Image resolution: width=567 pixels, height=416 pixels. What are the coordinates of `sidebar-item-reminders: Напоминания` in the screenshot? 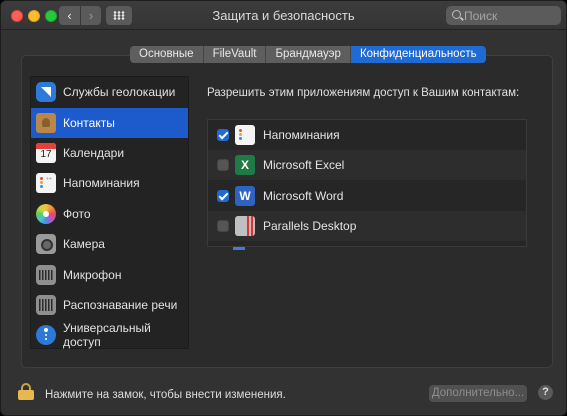 It's located at (109, 183).